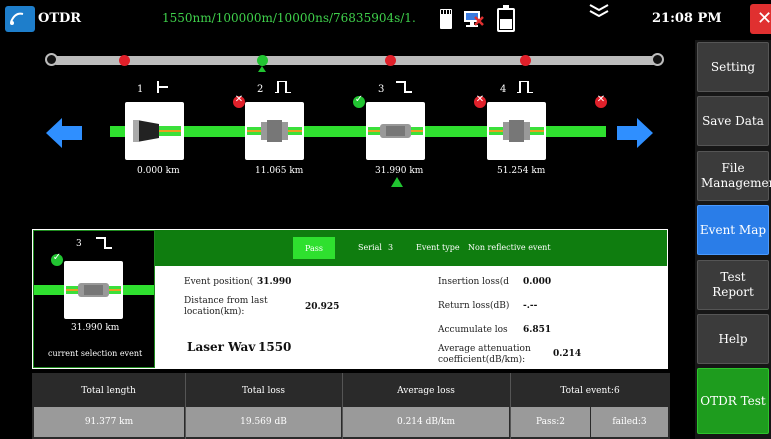 The image size is (771, 439). What do you see at coordinates (484, 354) in the screenshot?
I see `avg-attenuation-label: Average attenuation coefficient(dB/km):` at bounding box center [484, 354].